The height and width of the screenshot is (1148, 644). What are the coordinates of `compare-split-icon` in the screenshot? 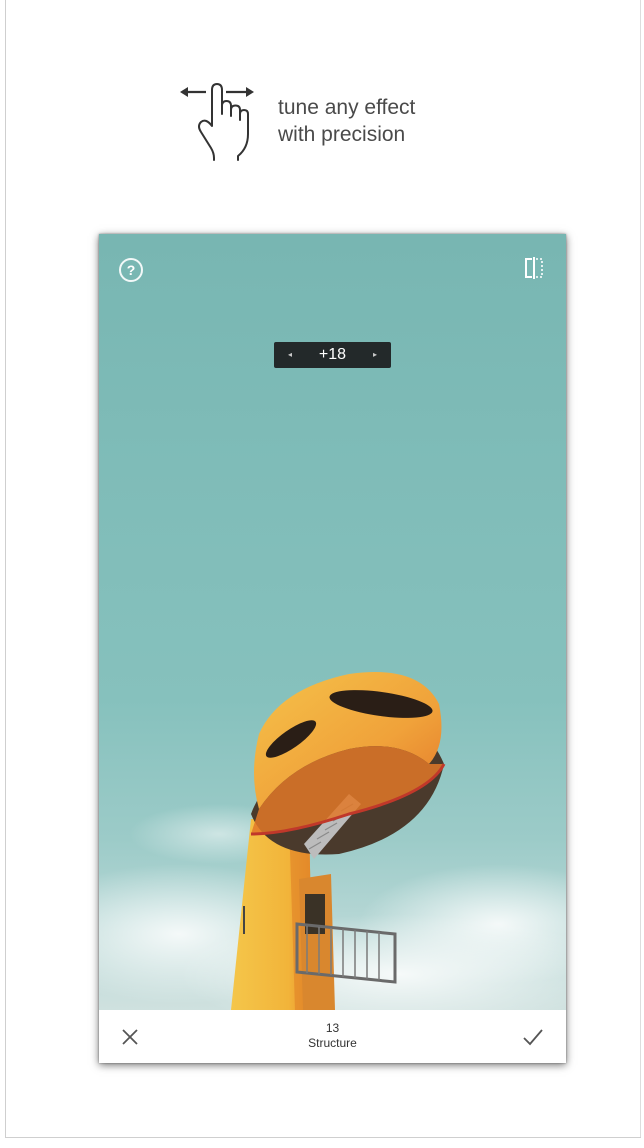 It's located at (534, 268).